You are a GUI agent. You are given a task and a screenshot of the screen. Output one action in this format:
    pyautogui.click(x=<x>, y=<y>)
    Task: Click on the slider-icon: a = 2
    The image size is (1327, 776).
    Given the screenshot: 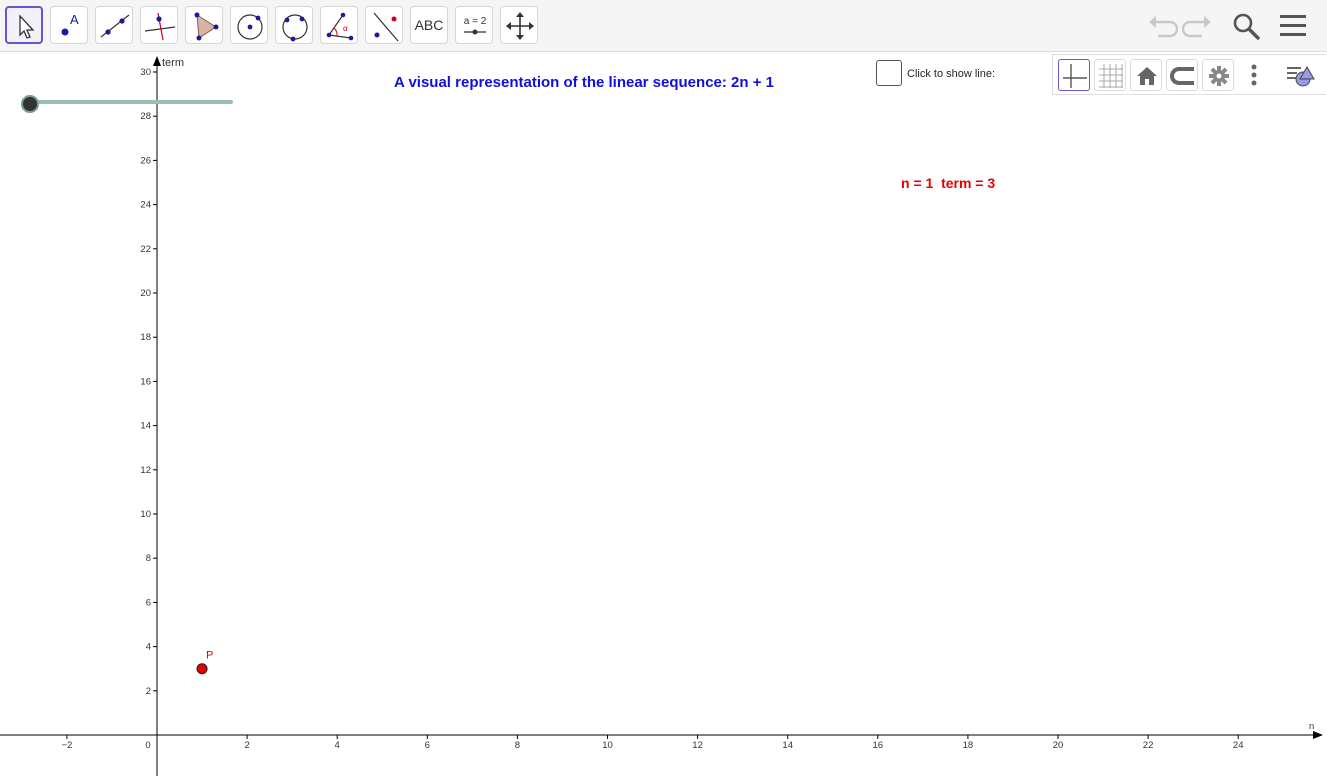 What is the action you would take?
    pyautogui.click(x=475, y=25)
    